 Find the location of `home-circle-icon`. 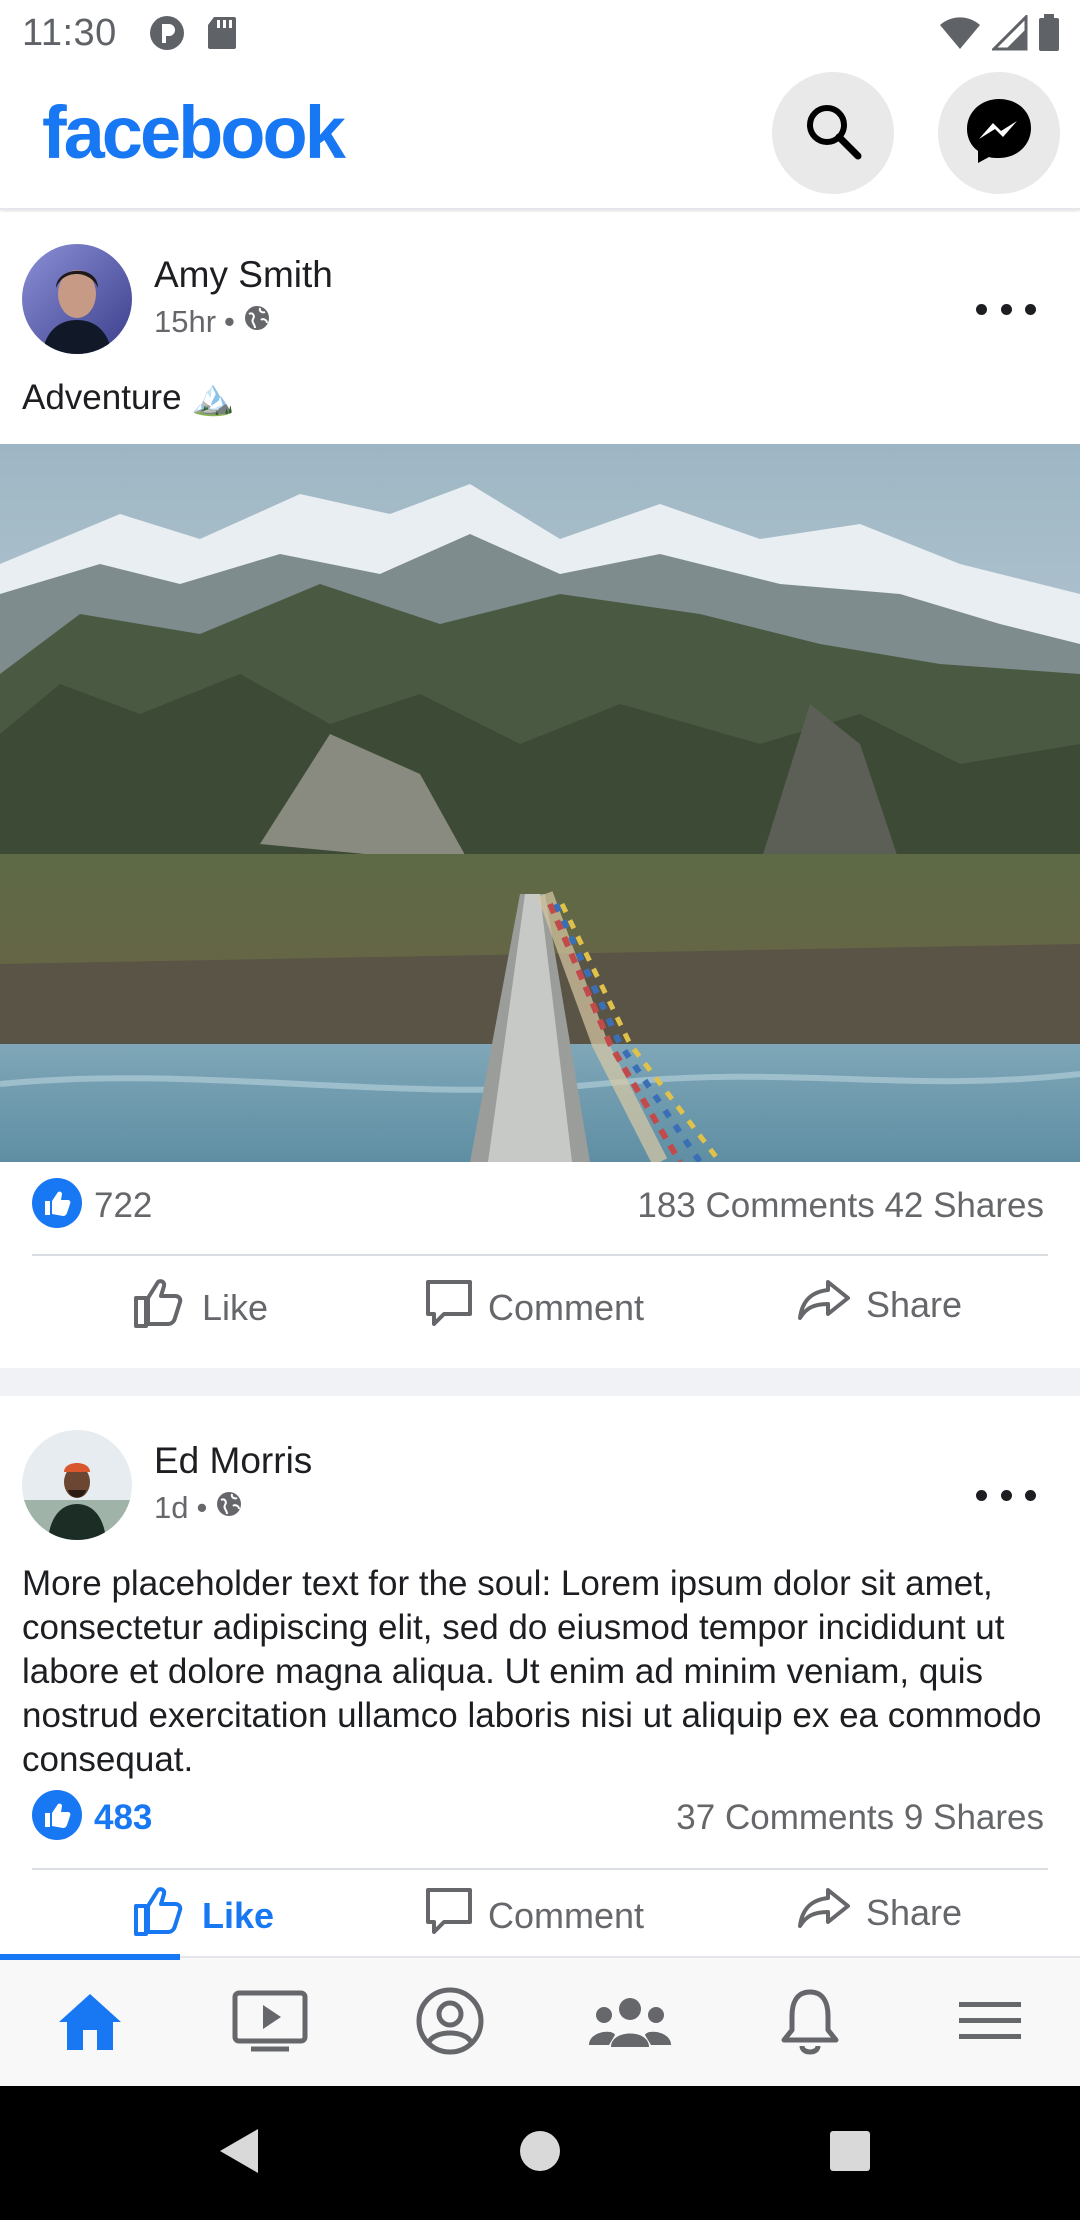

home-circle-icon is located at coordinates (540, 2153).